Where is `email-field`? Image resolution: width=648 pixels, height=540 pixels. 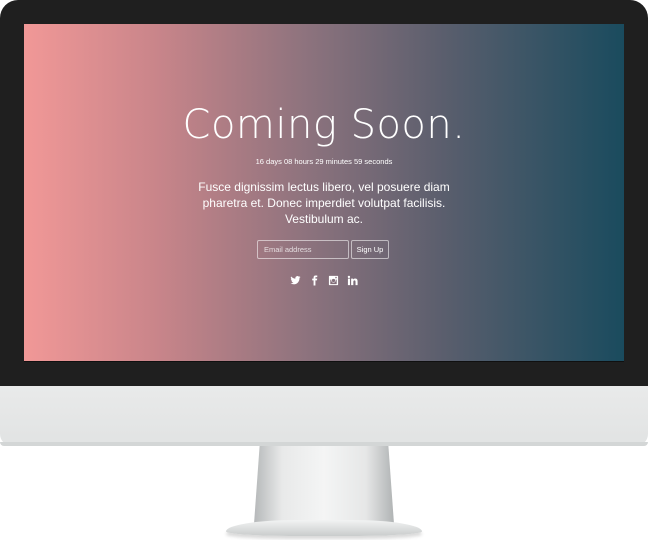 email-field is located at coordinates (303, 249).